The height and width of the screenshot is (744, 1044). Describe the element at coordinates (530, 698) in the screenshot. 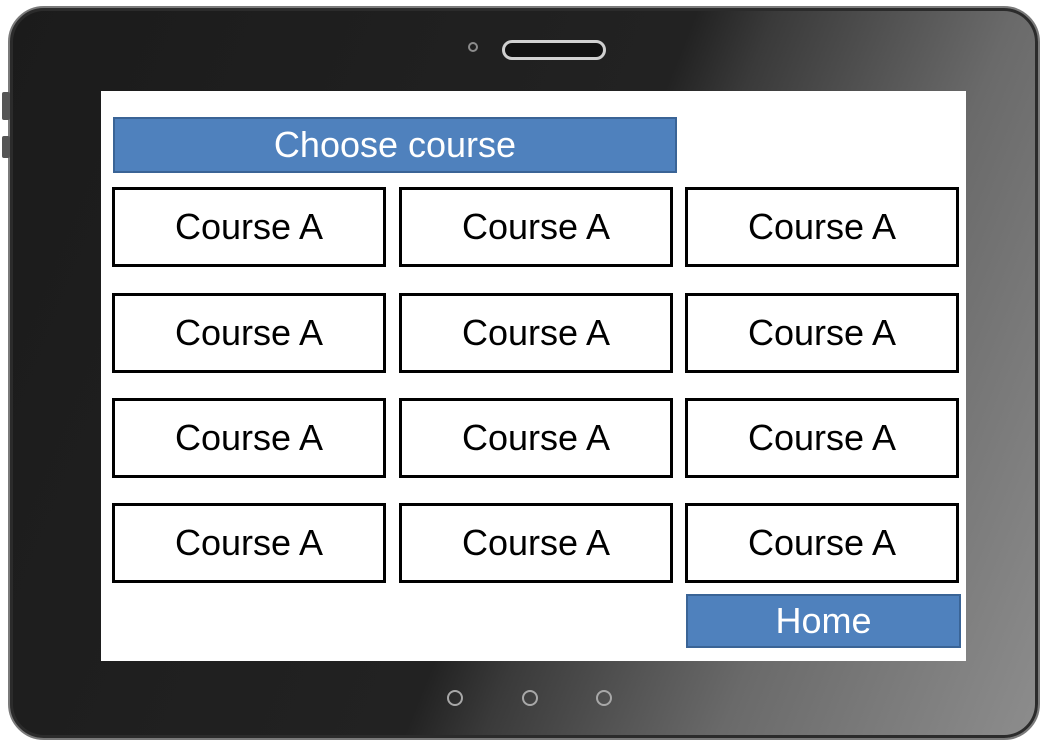

I see `home-button-icon` at that location.